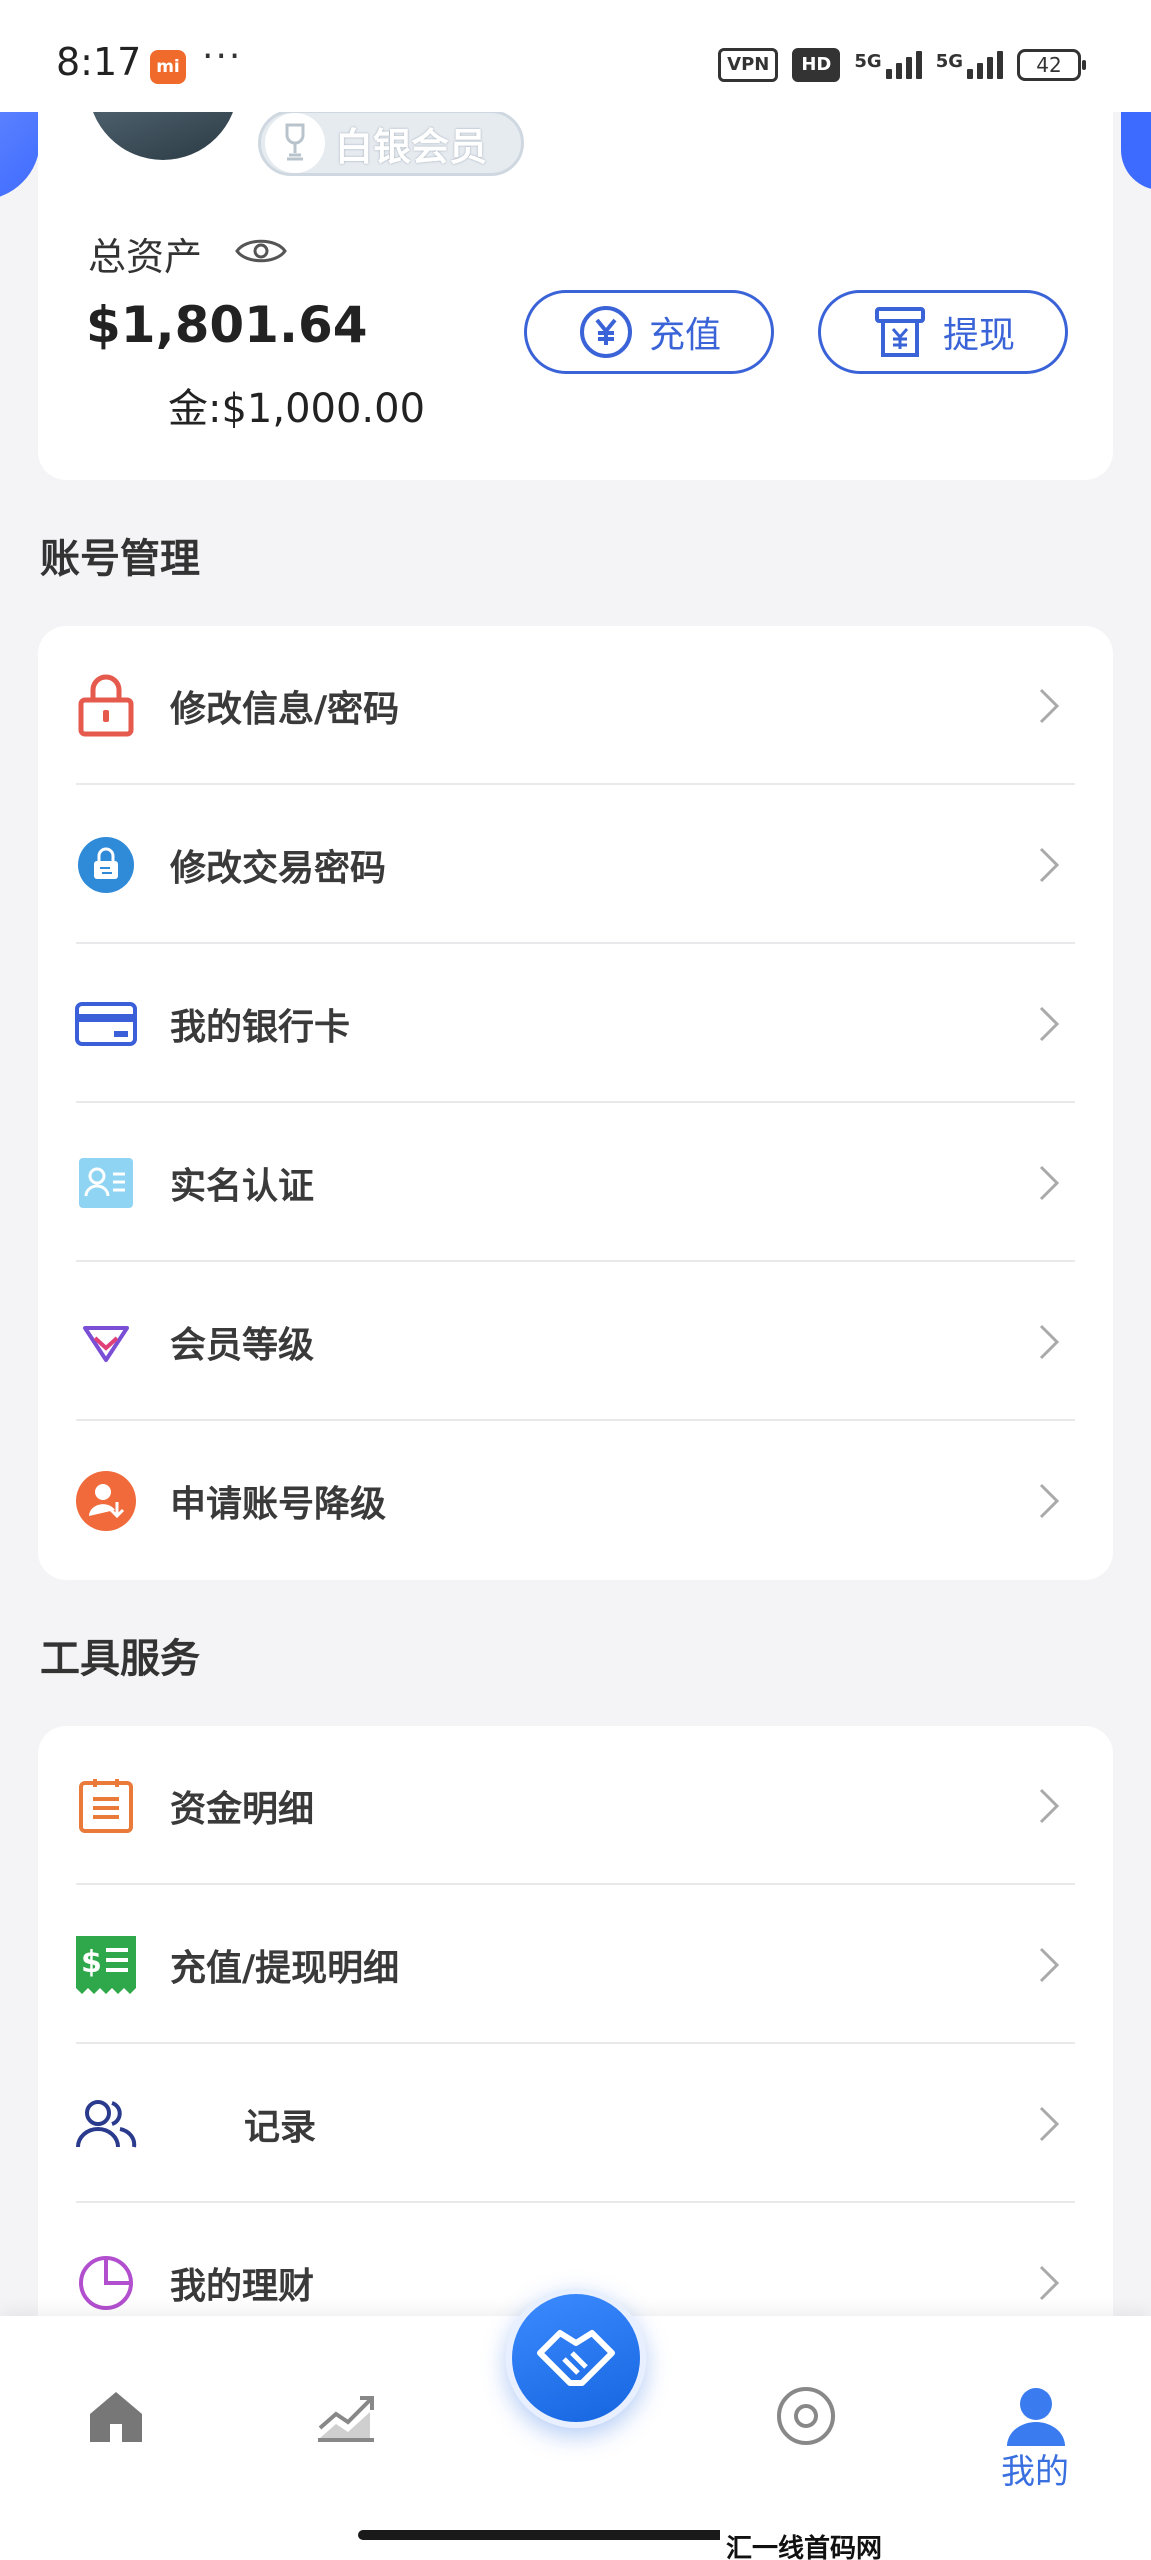  Describe the element at coordinates (1036, 2417) in the screenshot. I see `user-icon` at that location.